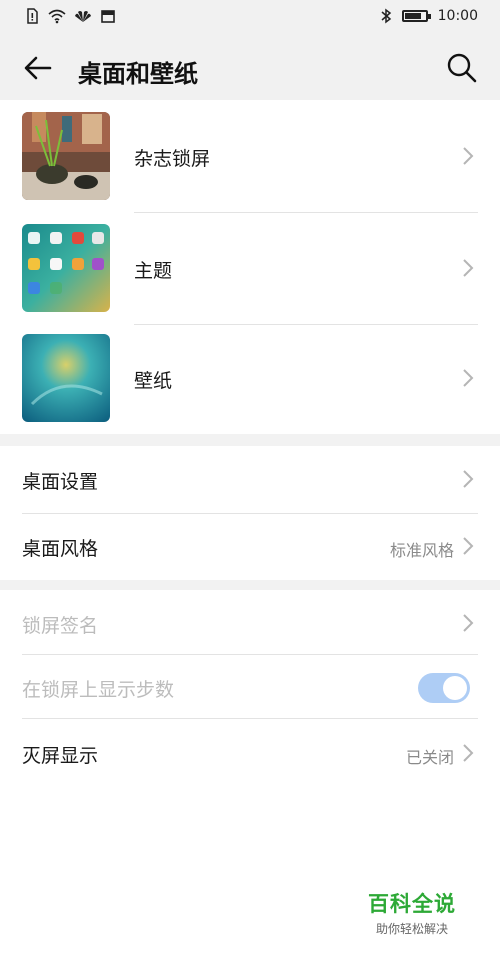 This screenshot has width=500, height=963. I want to click on desktop-settings-card: 桌面设置 桌面风格 标准风格, so click(250, 513).